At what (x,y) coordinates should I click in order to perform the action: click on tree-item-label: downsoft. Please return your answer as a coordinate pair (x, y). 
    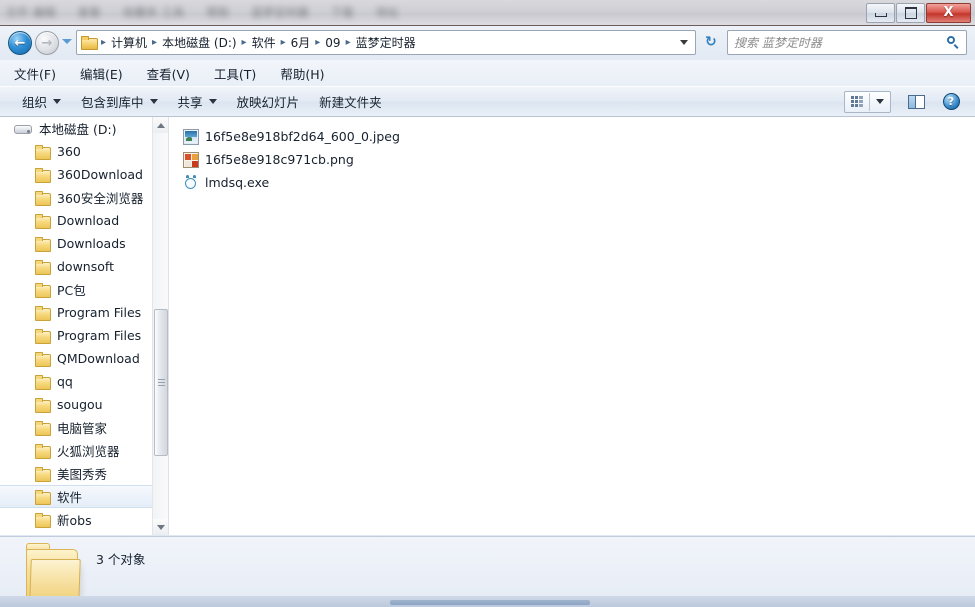
    Looking at the image, I should click on (85, 266).